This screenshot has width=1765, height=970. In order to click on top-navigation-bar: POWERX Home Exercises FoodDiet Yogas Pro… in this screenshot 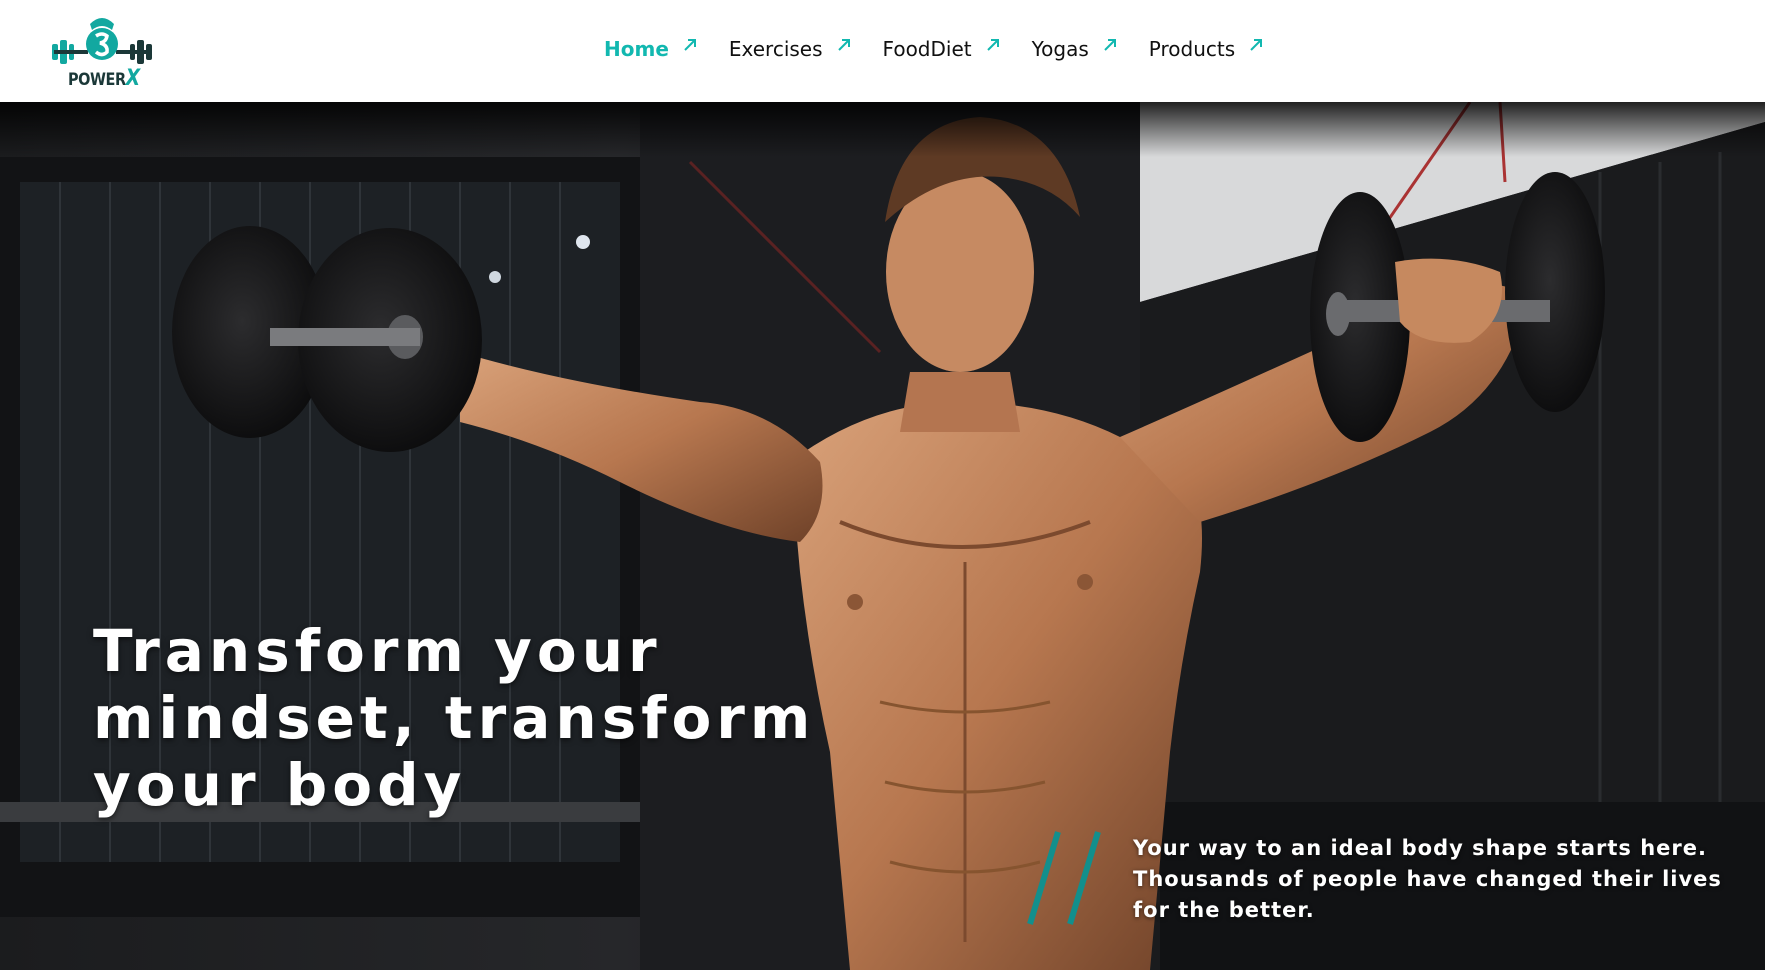, I will do `click(882, 51)`.